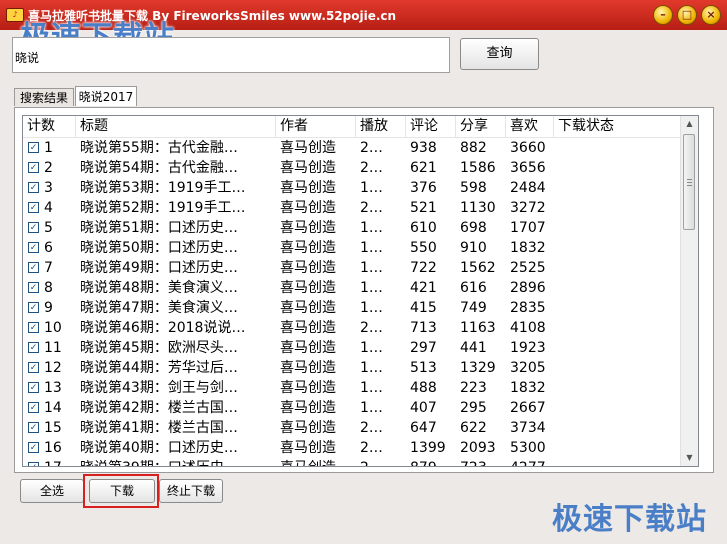 The height and width of the screenshot is (544, 727). I want to click on table-row: ✓ 8 晓说第48期：美食演义… 喜马创造 1… 421 616 2896, so click(358, 288).